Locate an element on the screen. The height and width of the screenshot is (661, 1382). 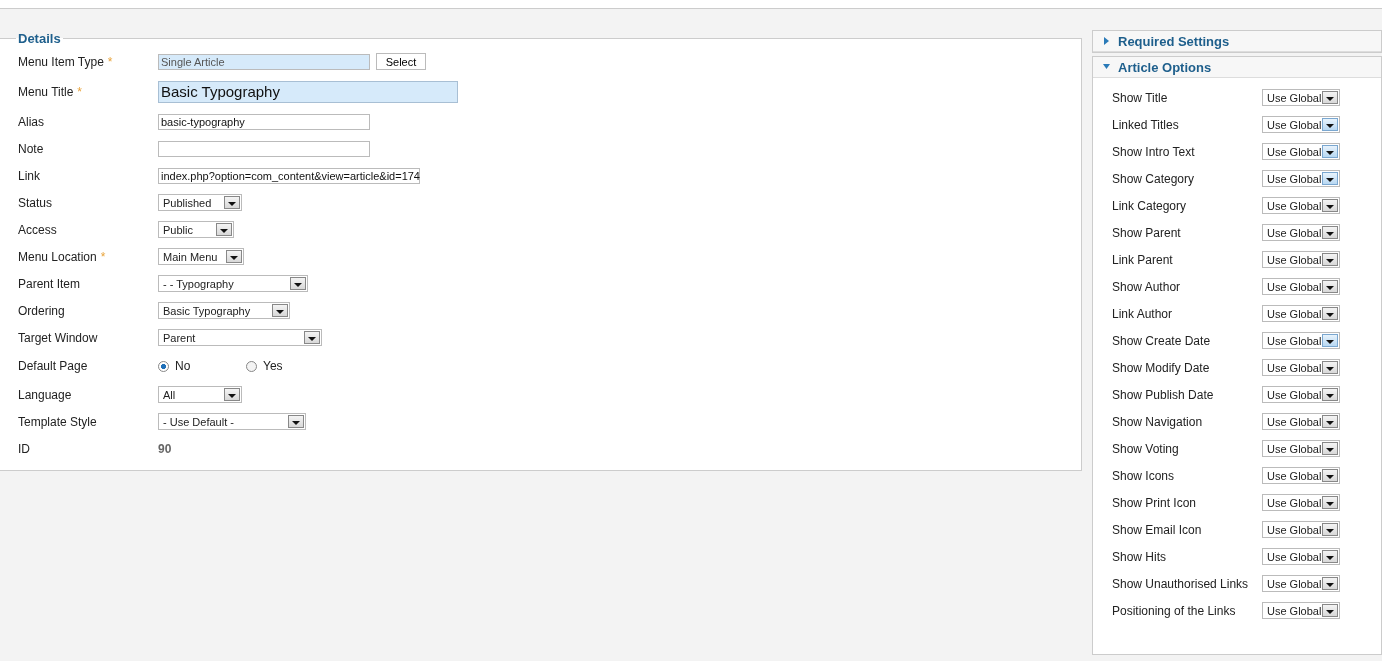
option-label: Show Print Icon is located at coordinates (1155, 502).